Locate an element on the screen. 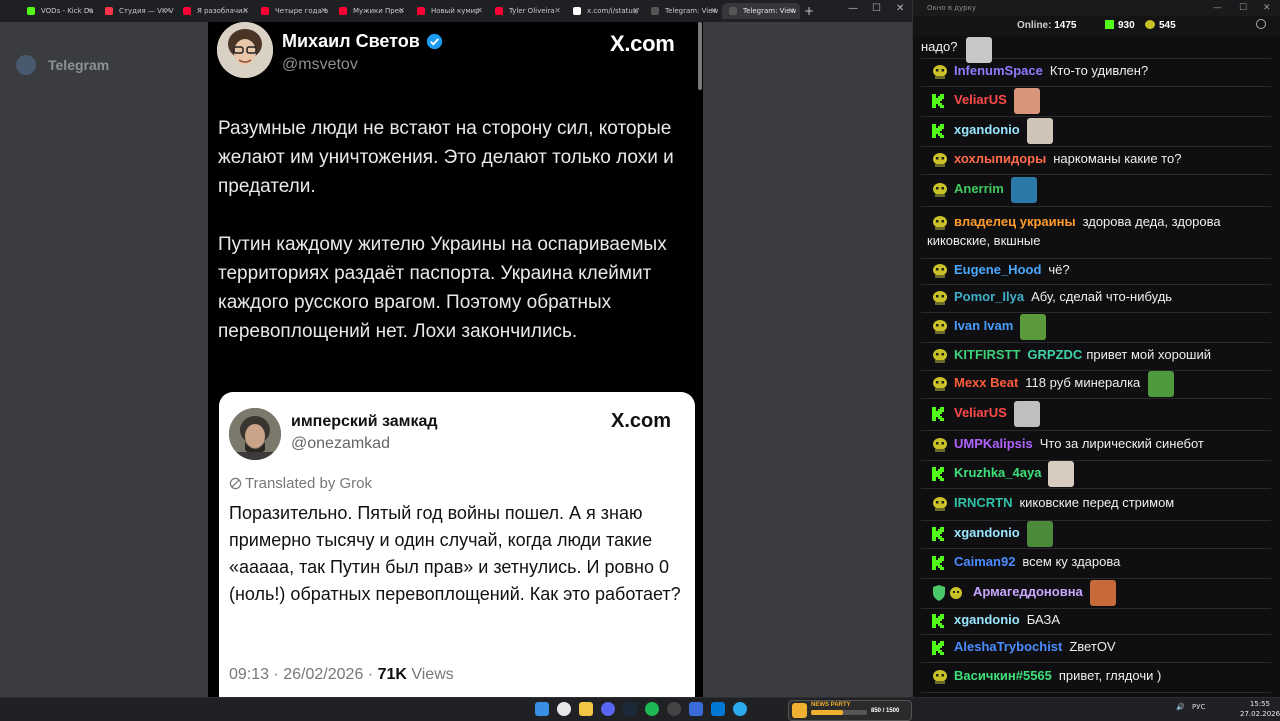  app-icon is located at coordinates (718, 709).